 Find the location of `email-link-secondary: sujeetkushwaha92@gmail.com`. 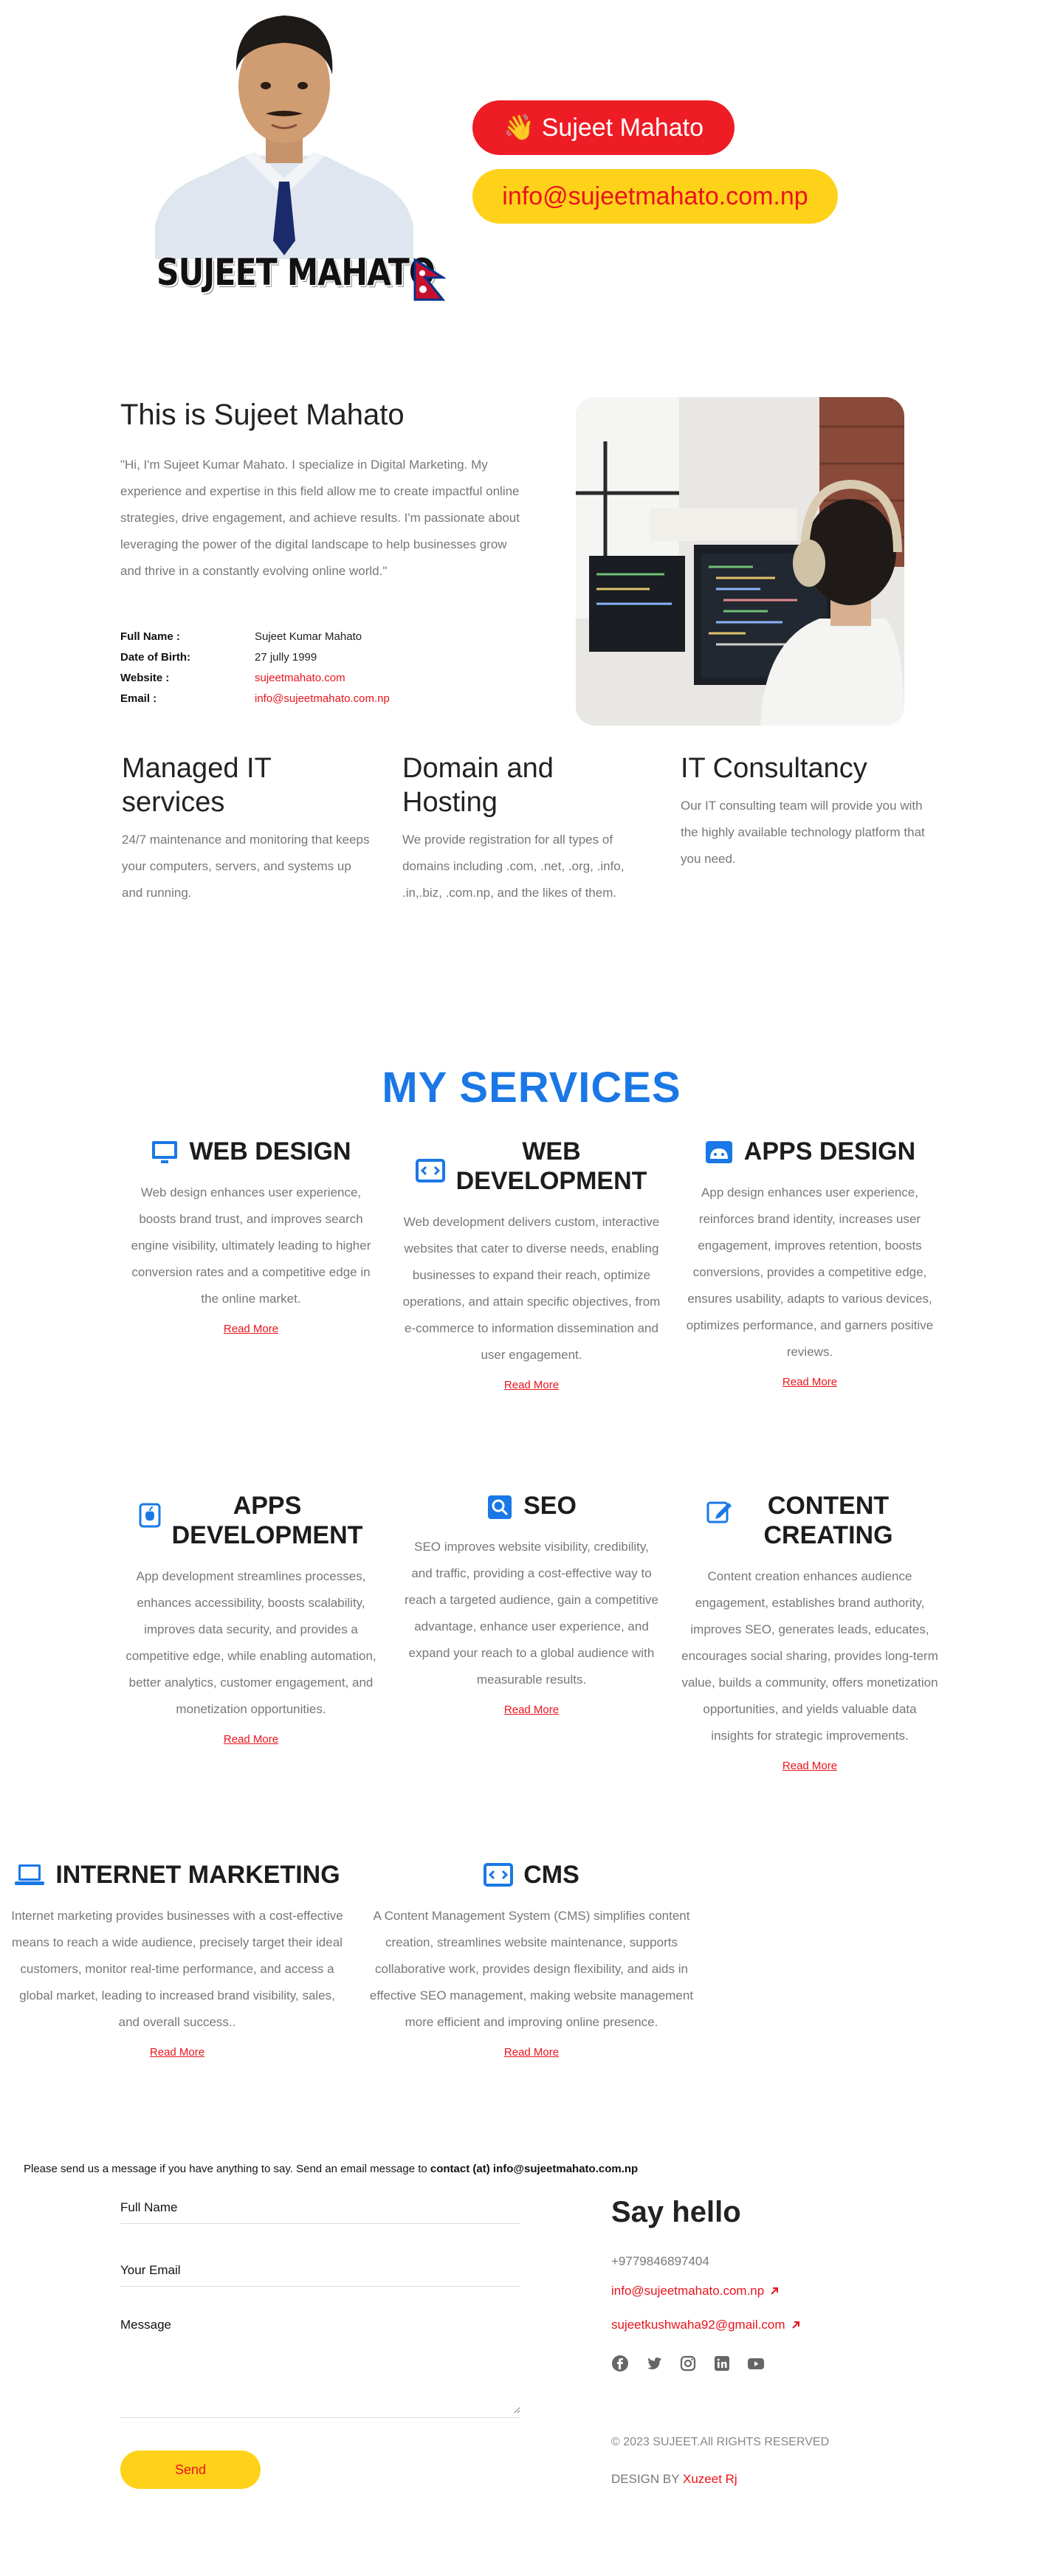

email-link-secondary: sujeetkushwaha92@gmail.com is located at coordinates (777, 2325).